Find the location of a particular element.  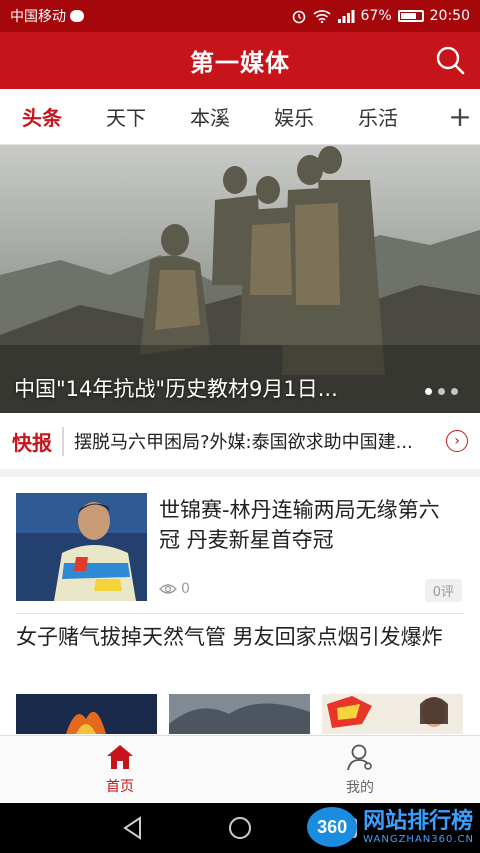

user-icon is located at coordinates (359, 757).